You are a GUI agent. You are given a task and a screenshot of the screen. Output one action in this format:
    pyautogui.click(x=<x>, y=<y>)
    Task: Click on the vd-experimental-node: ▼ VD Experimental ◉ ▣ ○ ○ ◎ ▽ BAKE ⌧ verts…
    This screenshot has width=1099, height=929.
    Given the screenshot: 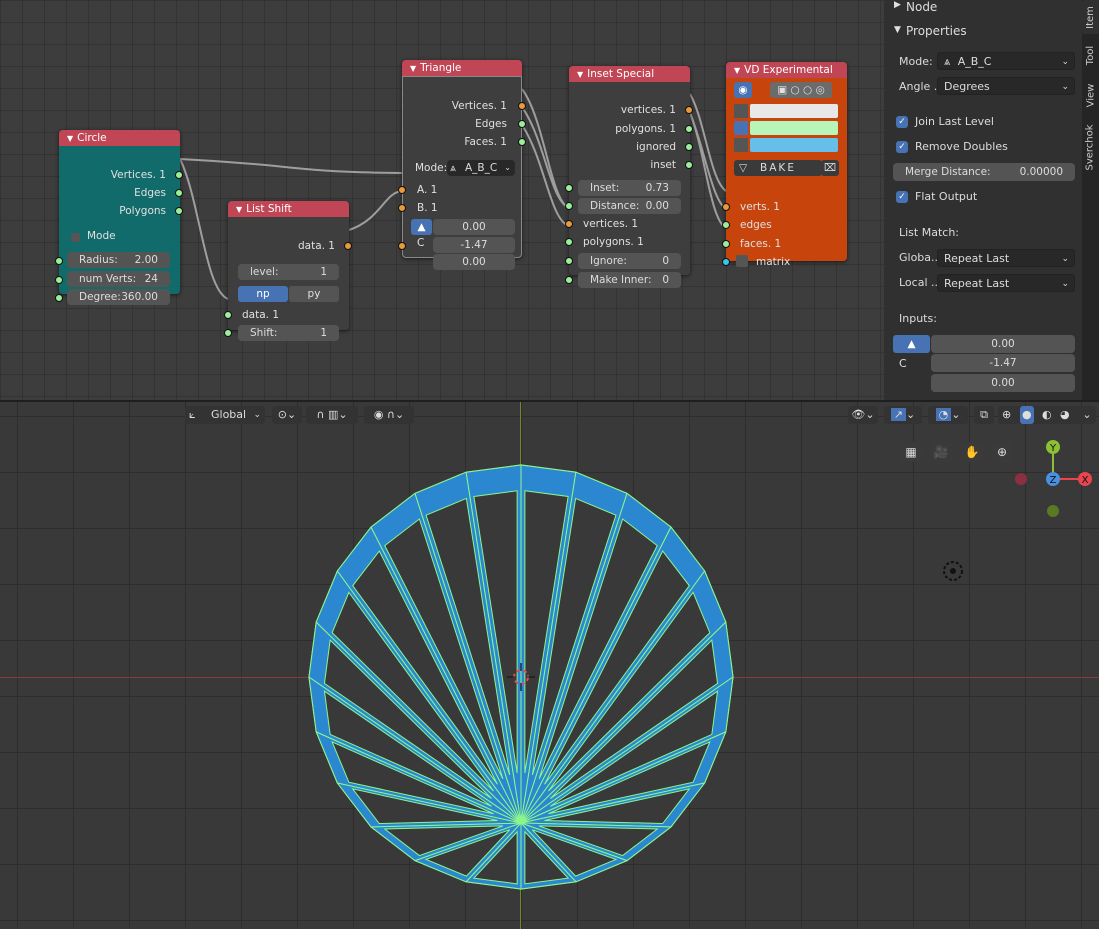 What is the action you would take?
    pyautogui.click(x=784, y=165)
    